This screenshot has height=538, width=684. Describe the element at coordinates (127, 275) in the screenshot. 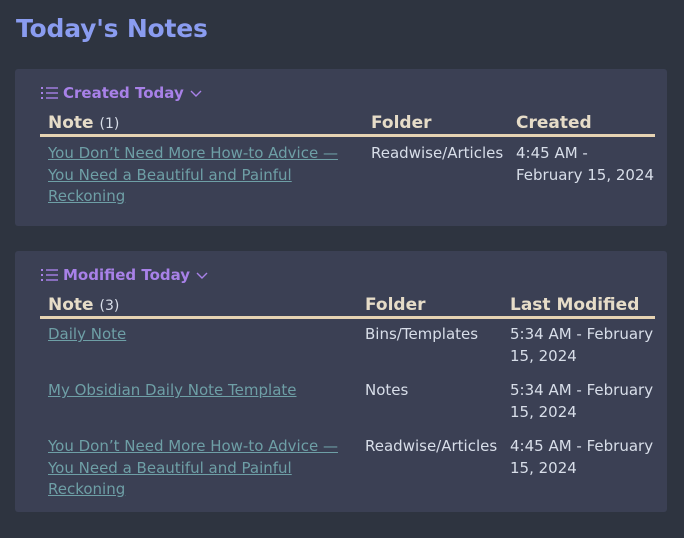

I see `modified-today-header: Modified Today` at that location.